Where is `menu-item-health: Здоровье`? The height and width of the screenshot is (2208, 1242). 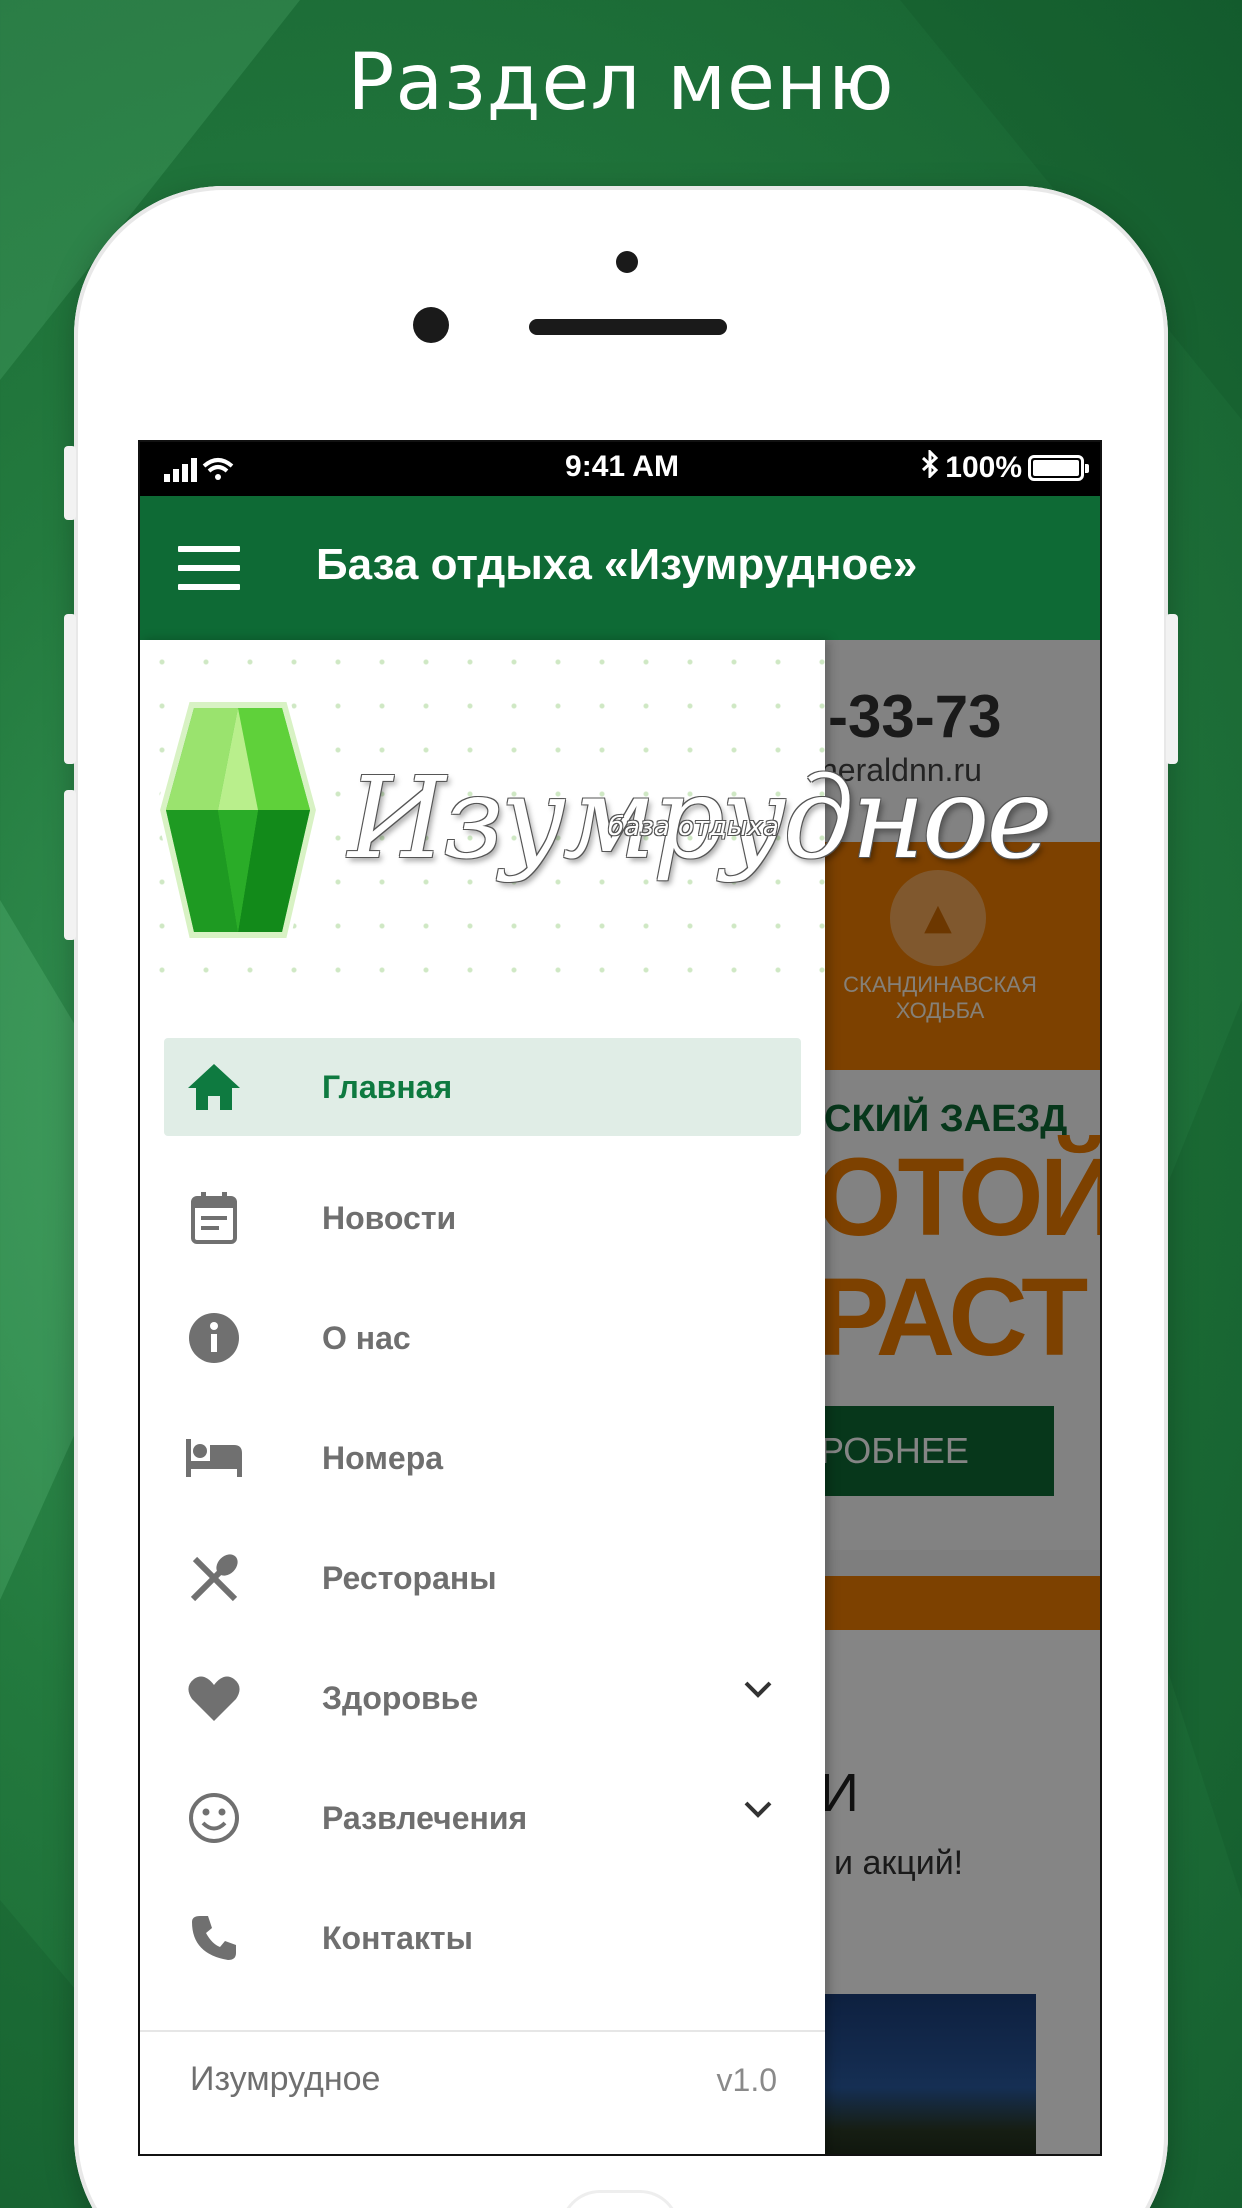
menu-item-health: Здоровье is located at coordinates (482, 1698).